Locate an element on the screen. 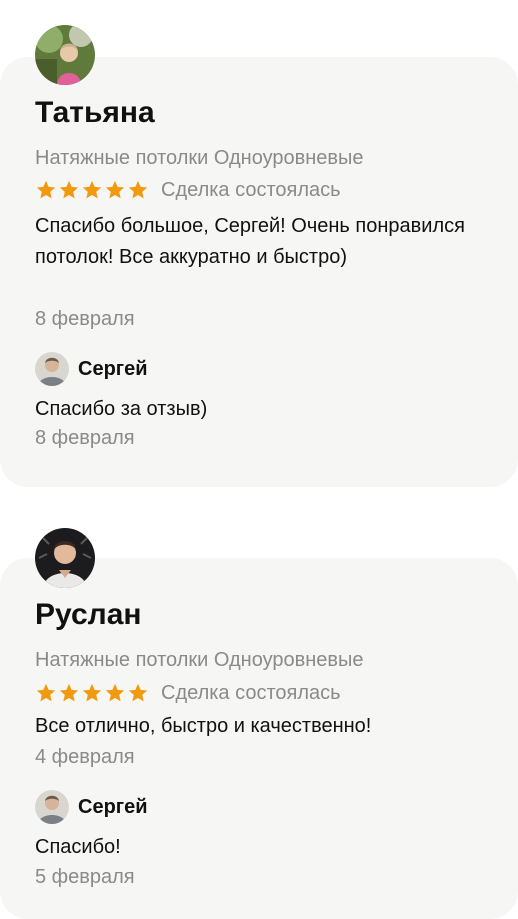 The image size is (518, 919). reply-text: Спасибо! is located at coordinates (78, 847).